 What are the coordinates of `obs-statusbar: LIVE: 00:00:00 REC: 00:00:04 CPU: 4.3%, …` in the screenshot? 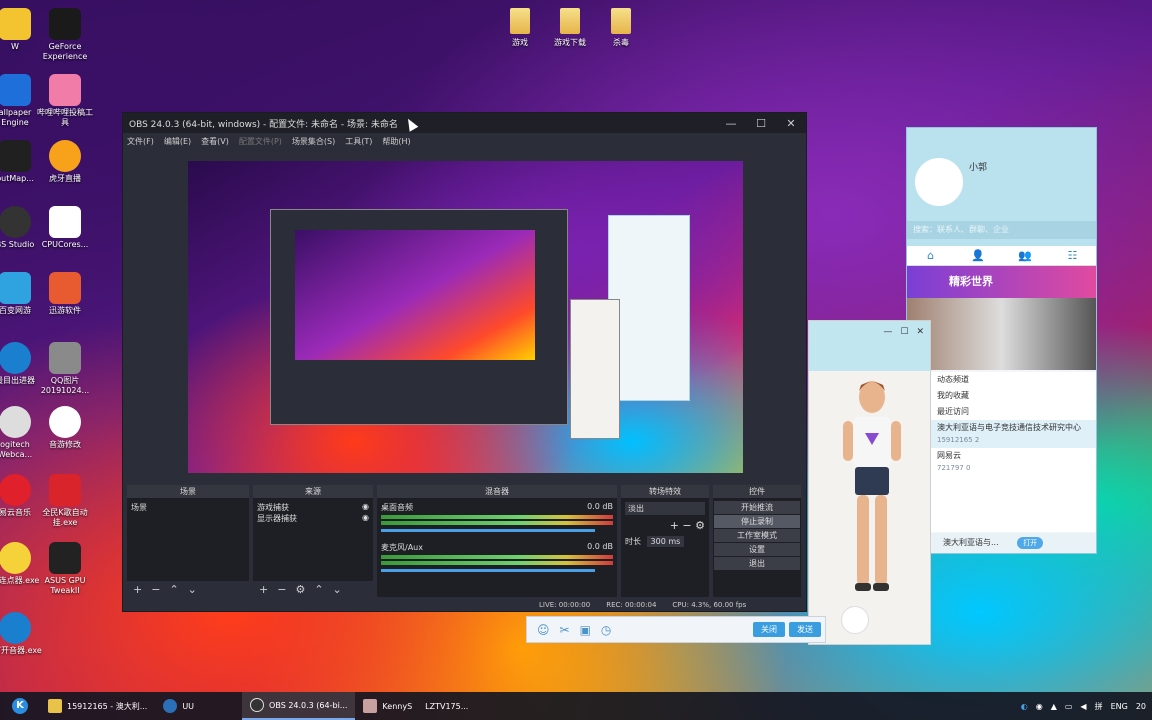 It's located at (464, 605).